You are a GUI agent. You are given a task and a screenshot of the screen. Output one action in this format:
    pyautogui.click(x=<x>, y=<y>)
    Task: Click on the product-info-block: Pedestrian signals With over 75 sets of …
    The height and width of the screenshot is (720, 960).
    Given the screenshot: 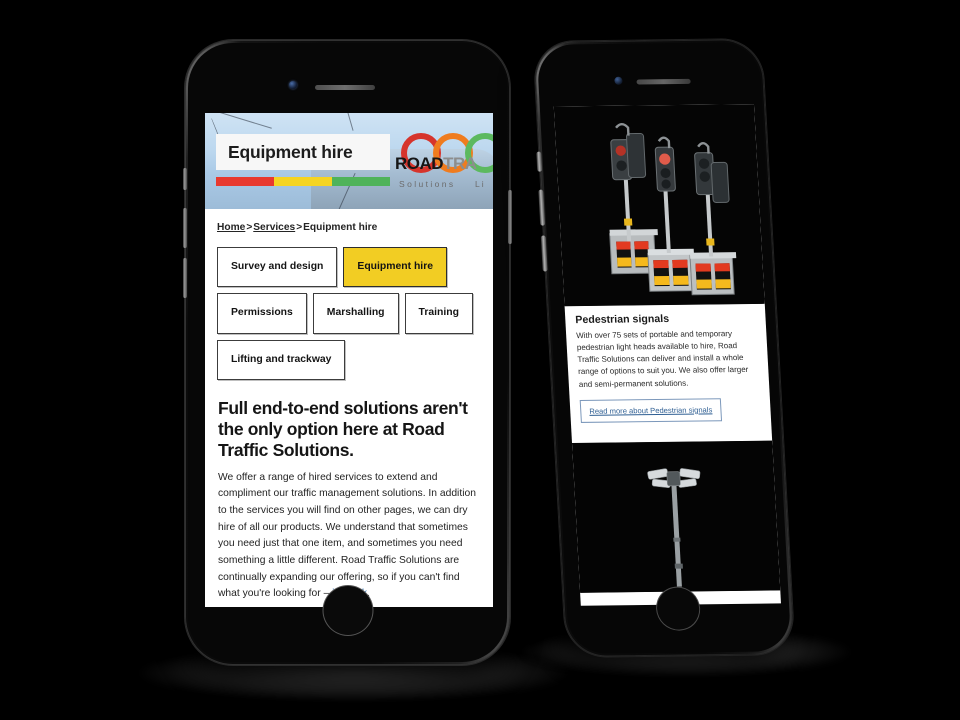 What is the action you would take?
    pyautogui.click(x=668, y=368)
    